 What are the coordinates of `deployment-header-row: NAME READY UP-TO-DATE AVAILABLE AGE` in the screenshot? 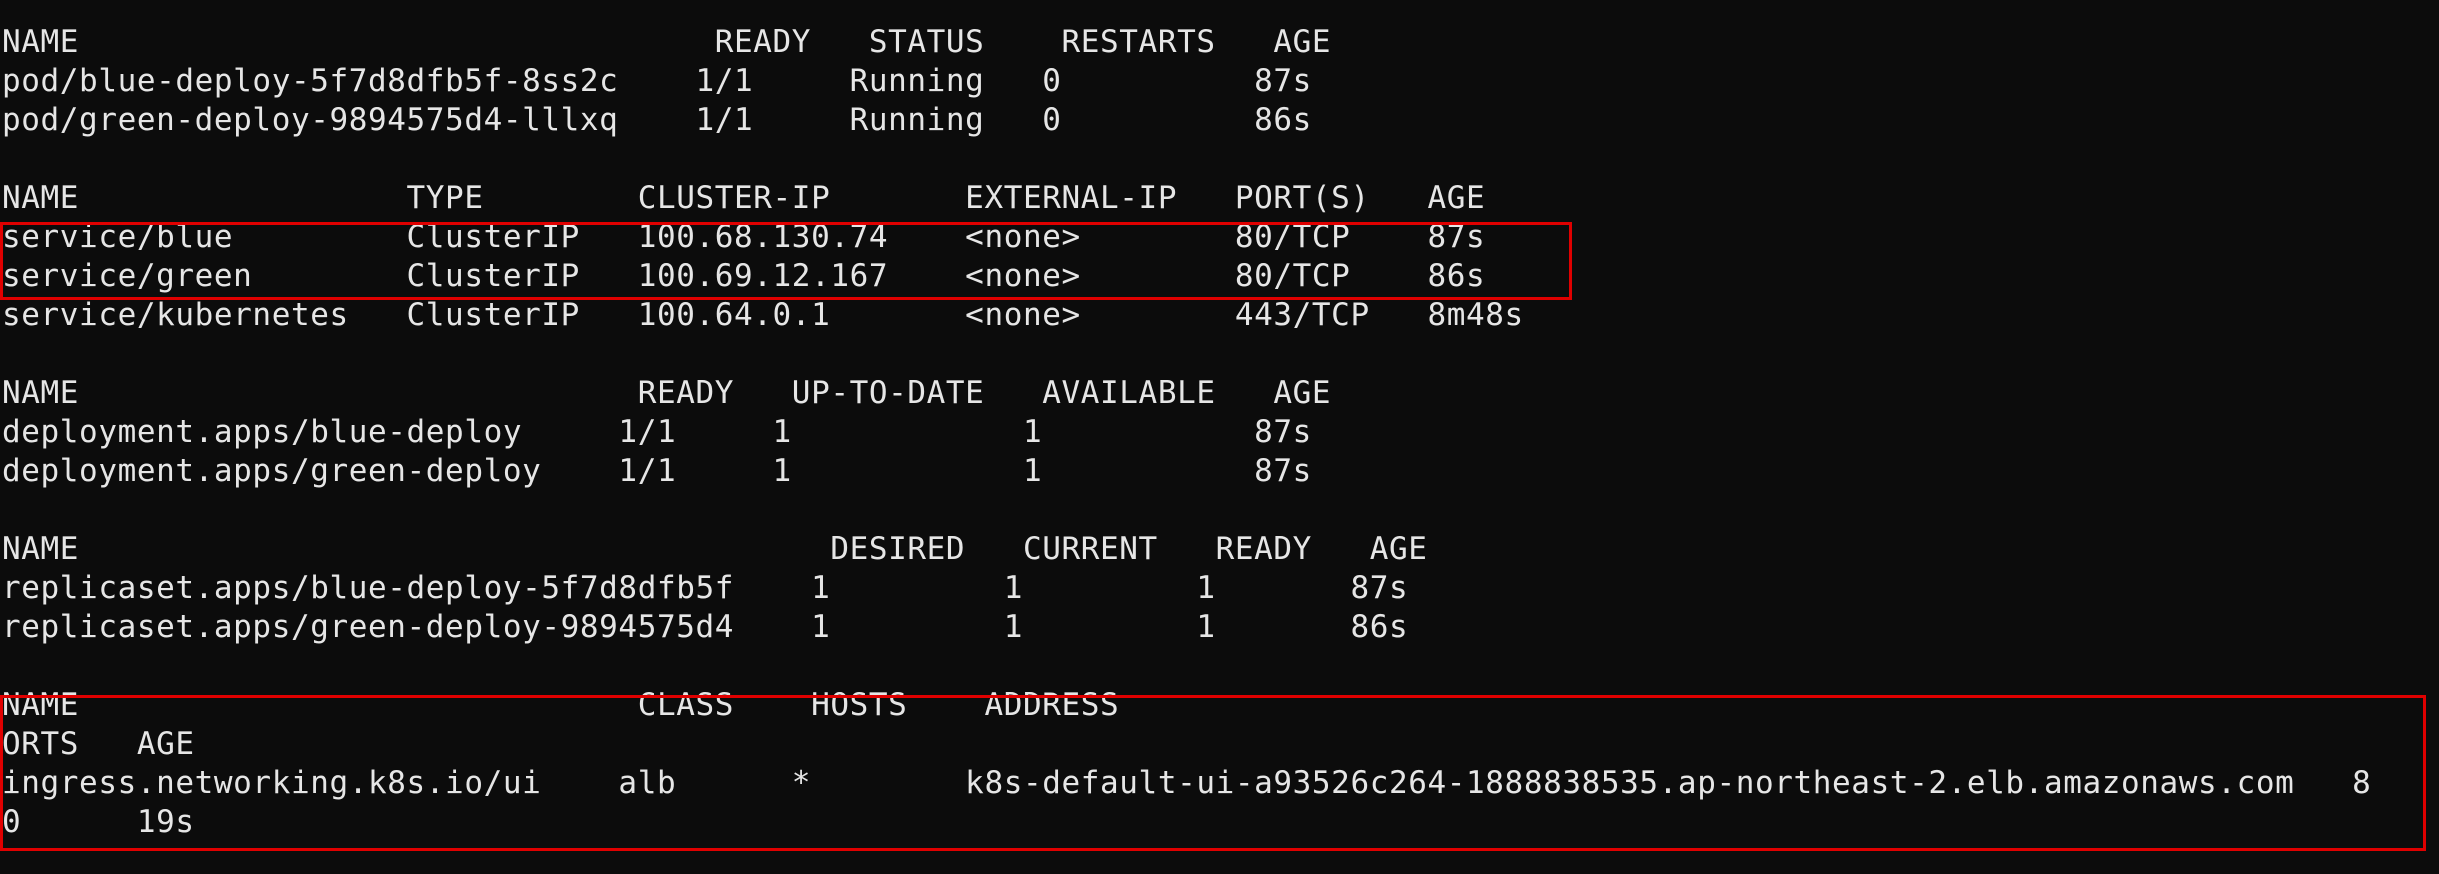 It's located at (667, 393).